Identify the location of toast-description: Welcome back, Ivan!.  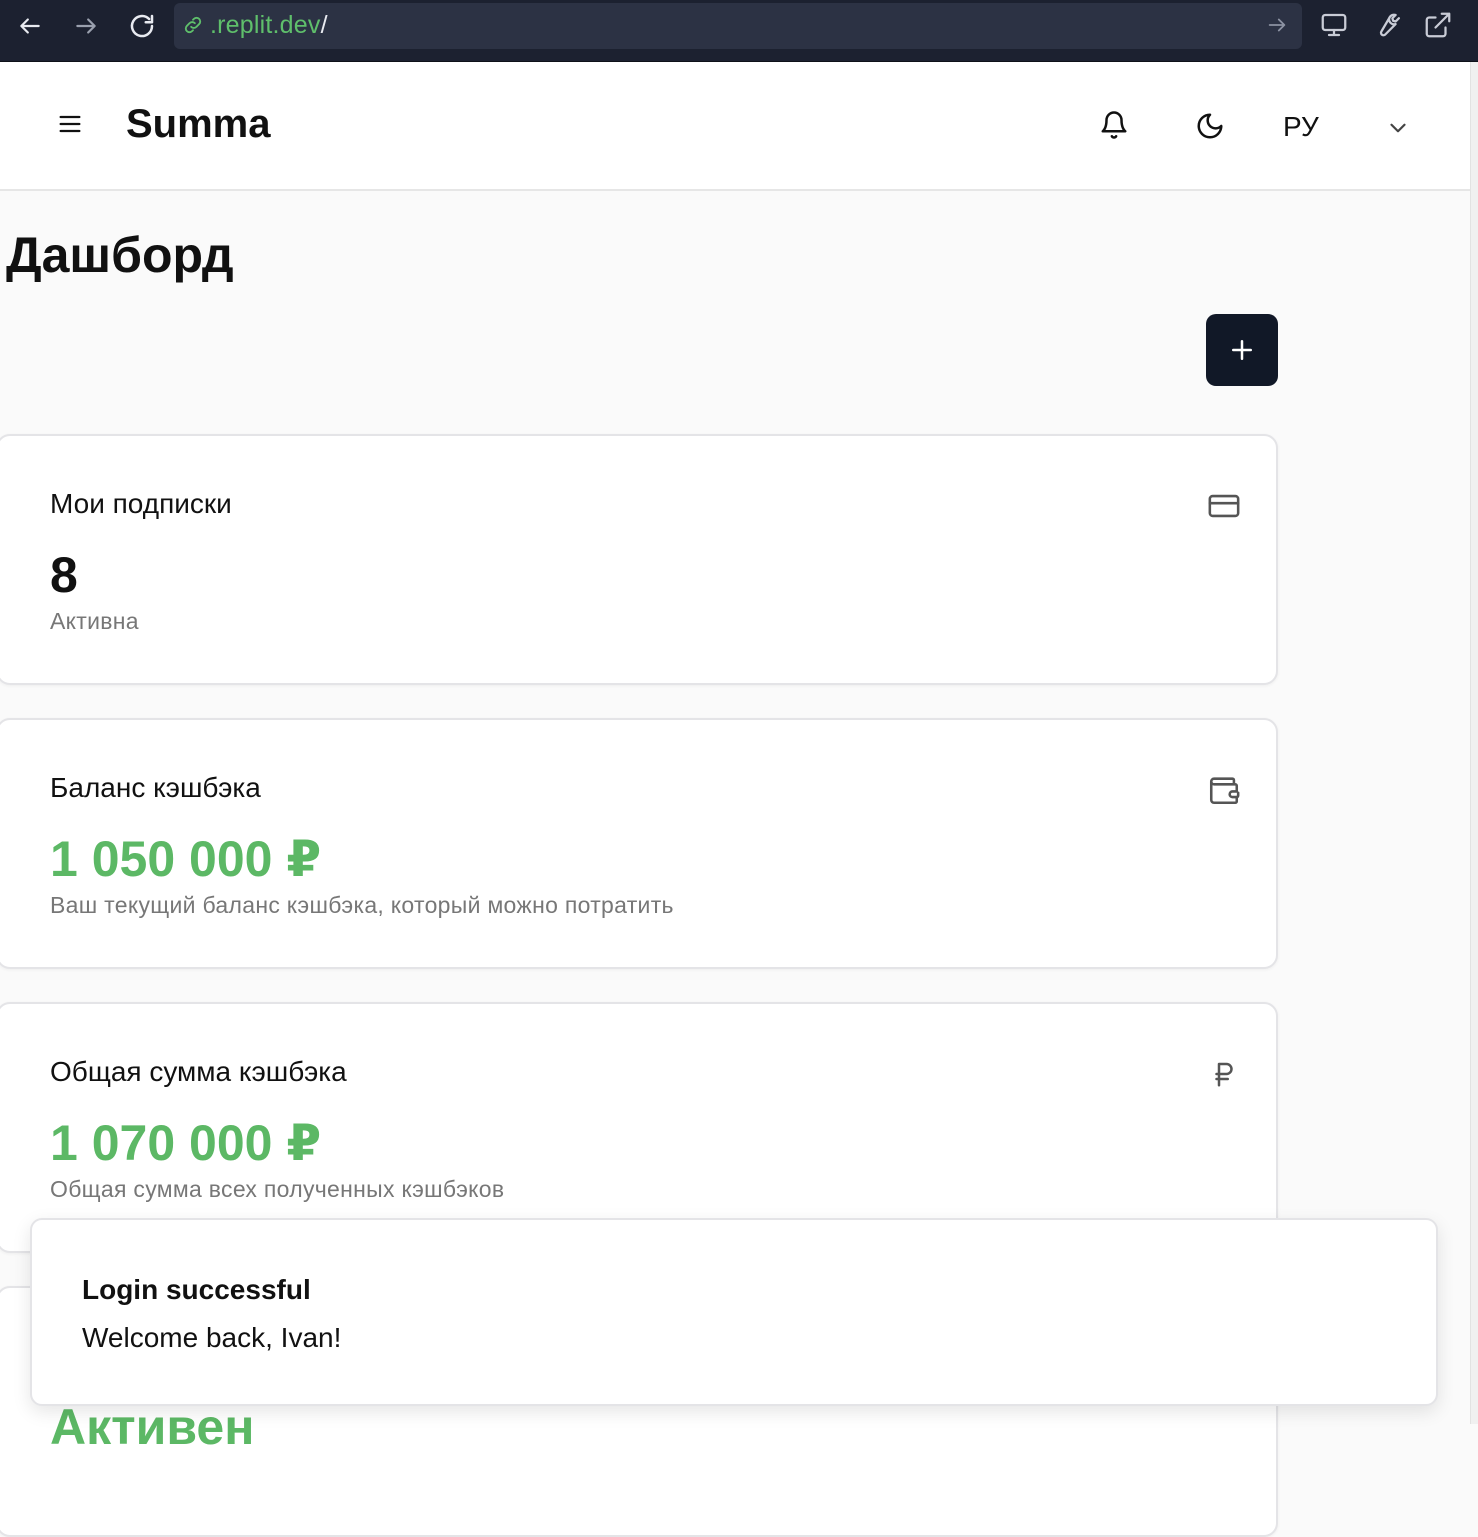
(212, 1337).